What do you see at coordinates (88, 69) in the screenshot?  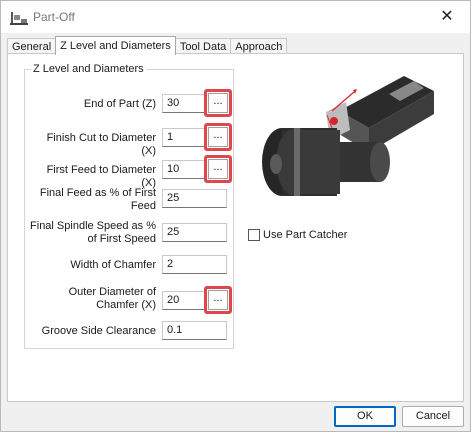 I see `group-title: Z Level and Diameters` at bounding box center [88, 69].